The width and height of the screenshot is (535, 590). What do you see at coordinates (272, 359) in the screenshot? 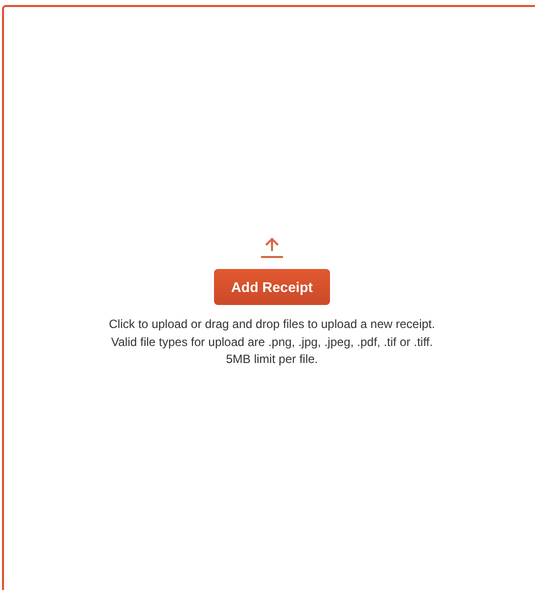
I see `upload-instructions: 5MB limit per file.` at bounding box center [272, 359].